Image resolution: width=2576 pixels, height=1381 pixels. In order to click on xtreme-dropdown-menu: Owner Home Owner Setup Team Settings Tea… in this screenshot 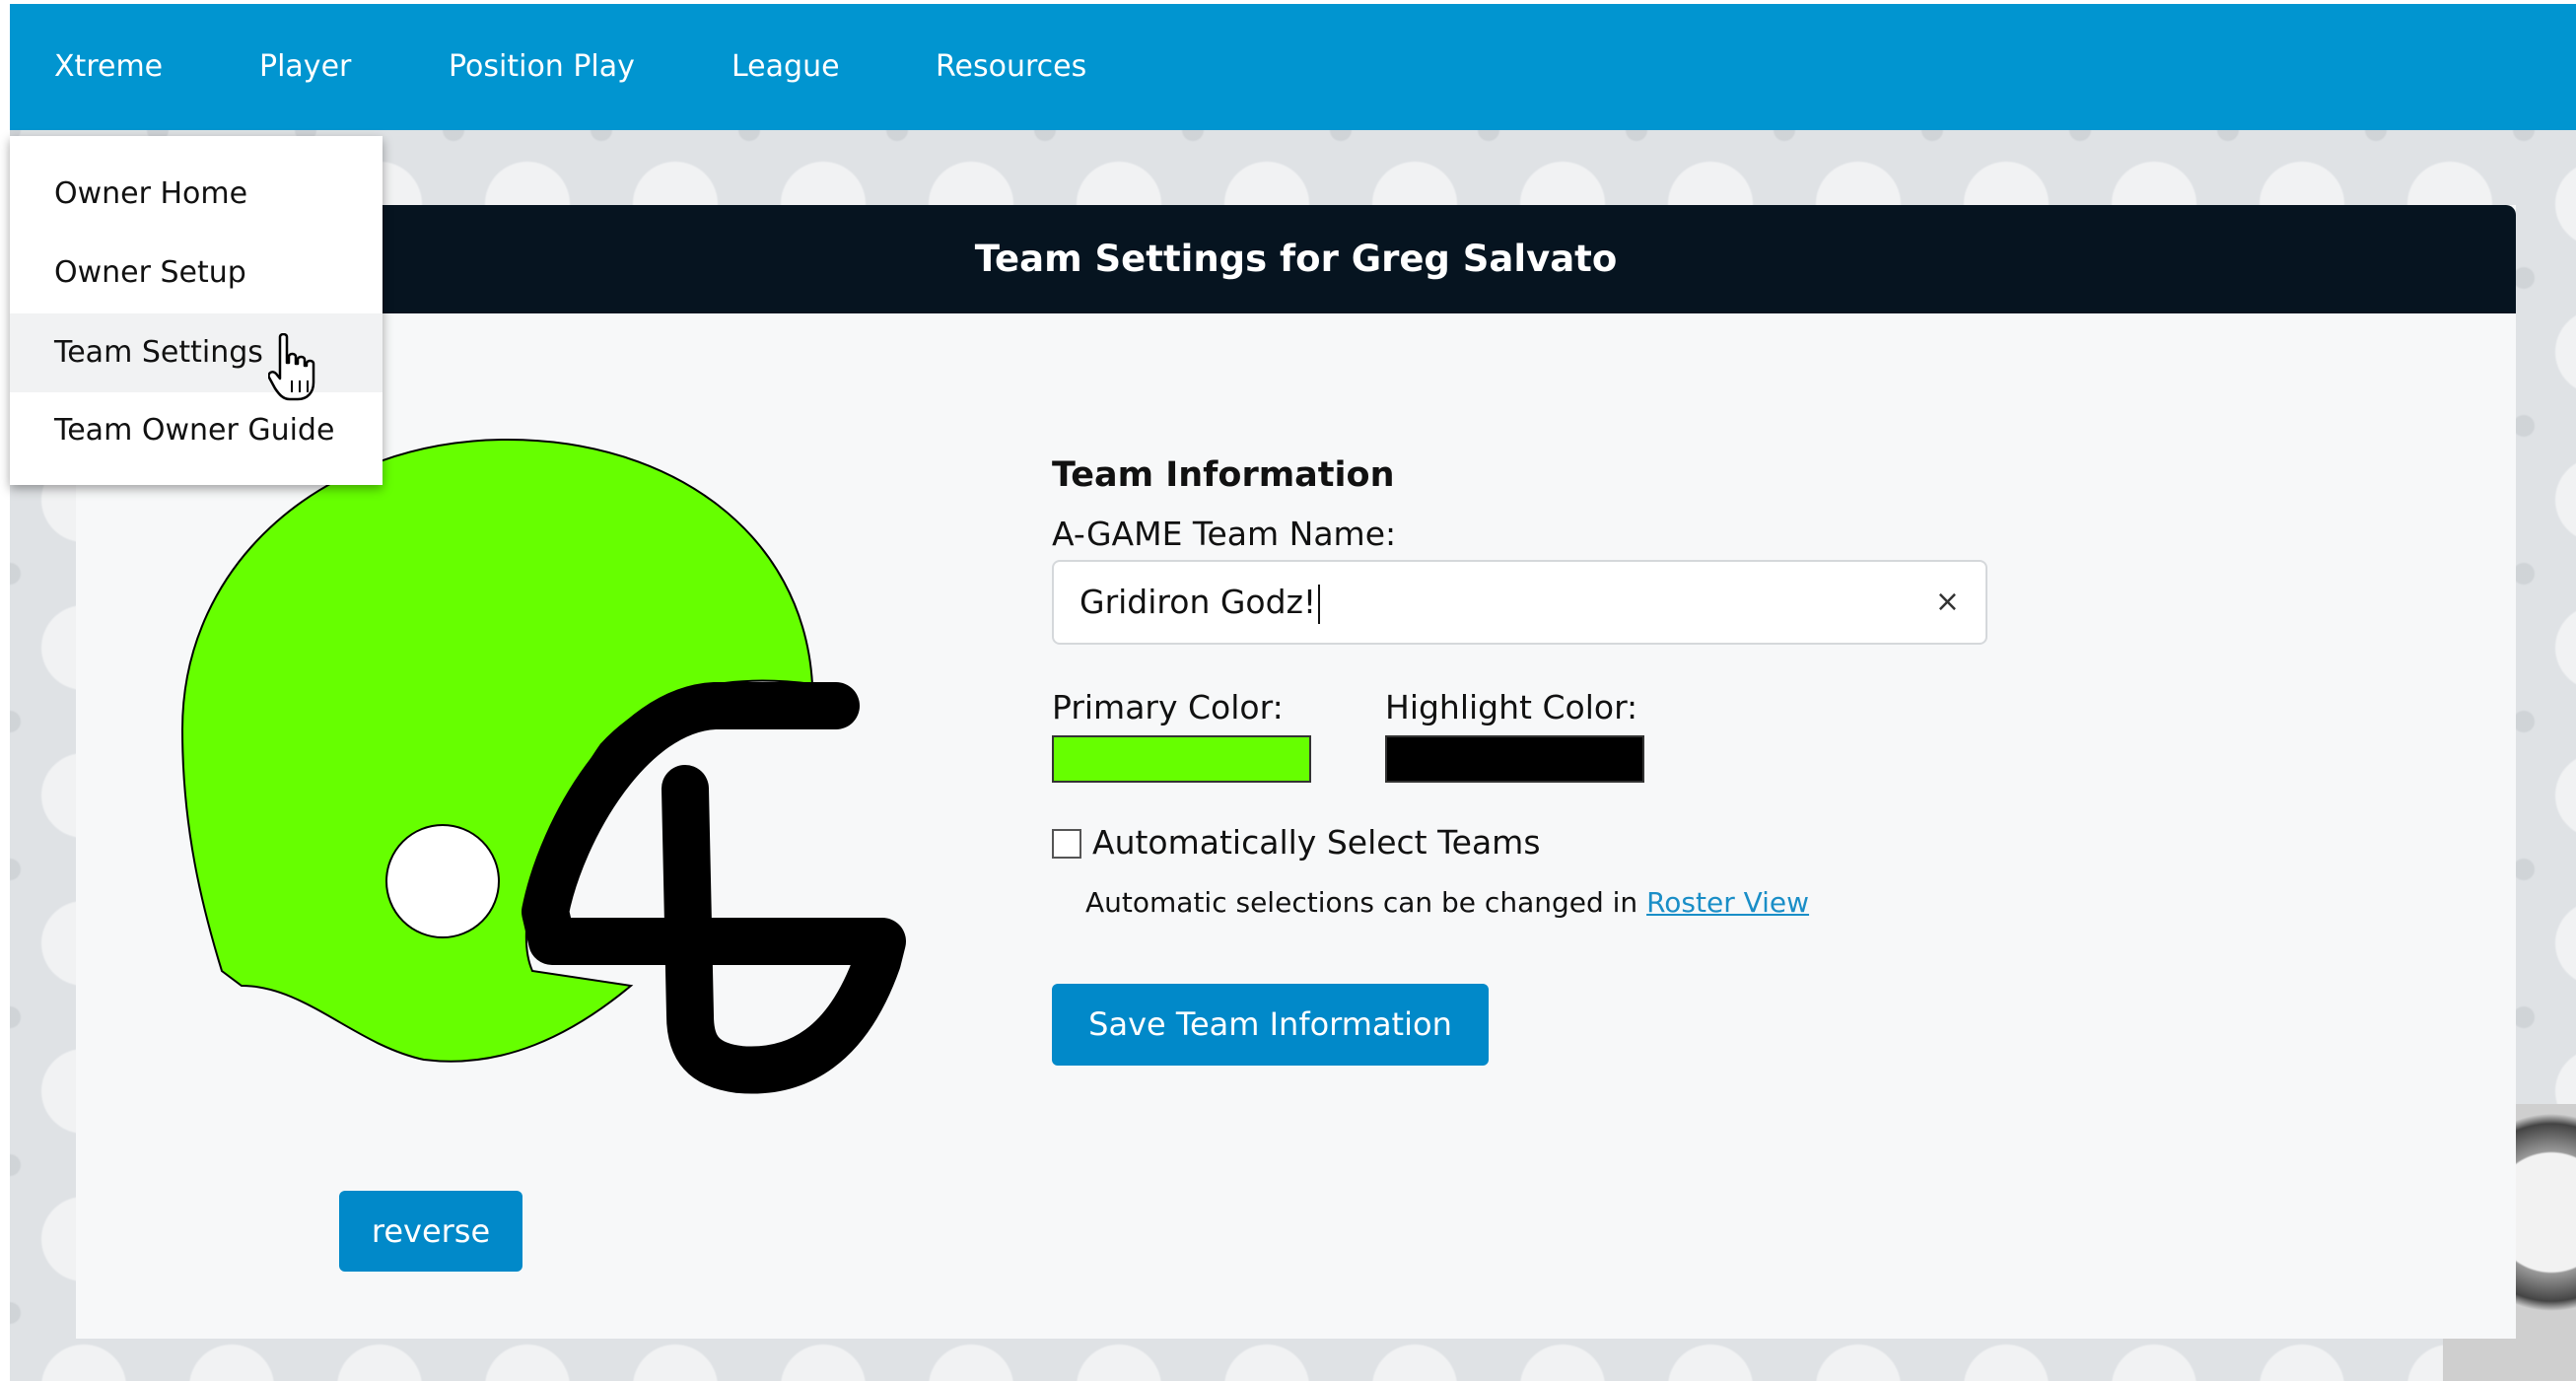, I will do `click(196, 310)`.